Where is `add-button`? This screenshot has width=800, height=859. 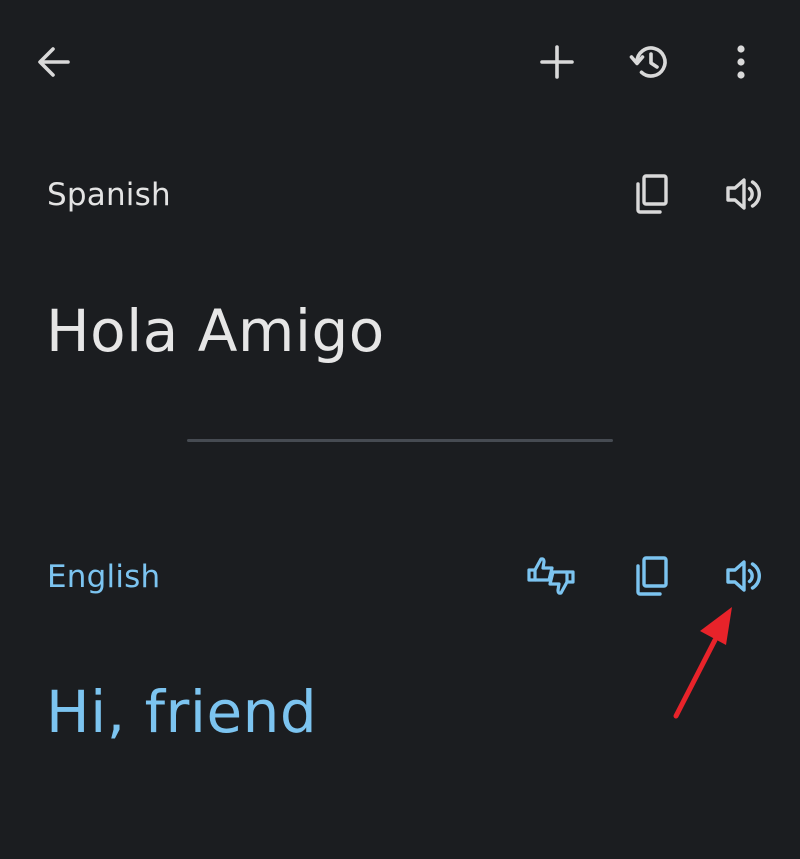
add-button is located at coordinates (557, 62).